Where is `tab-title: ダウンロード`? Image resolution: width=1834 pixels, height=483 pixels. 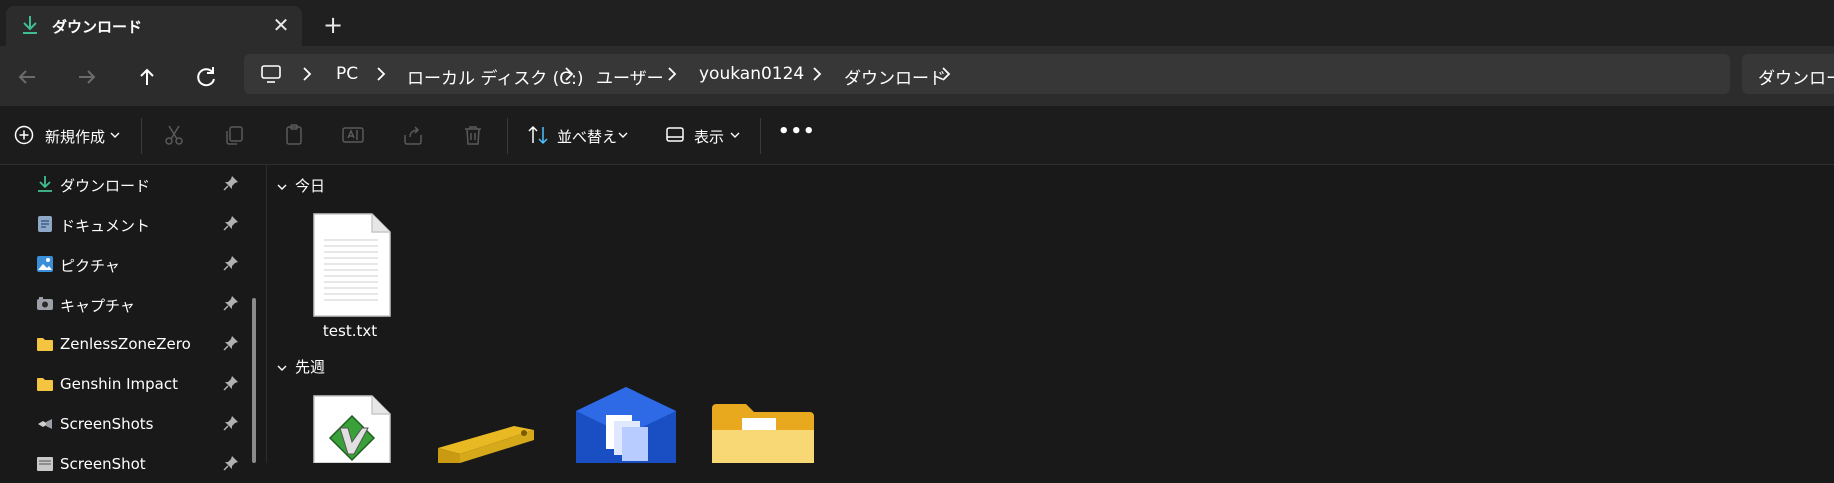 tab-title: ダウンロード is located at coordinates (97, 27).